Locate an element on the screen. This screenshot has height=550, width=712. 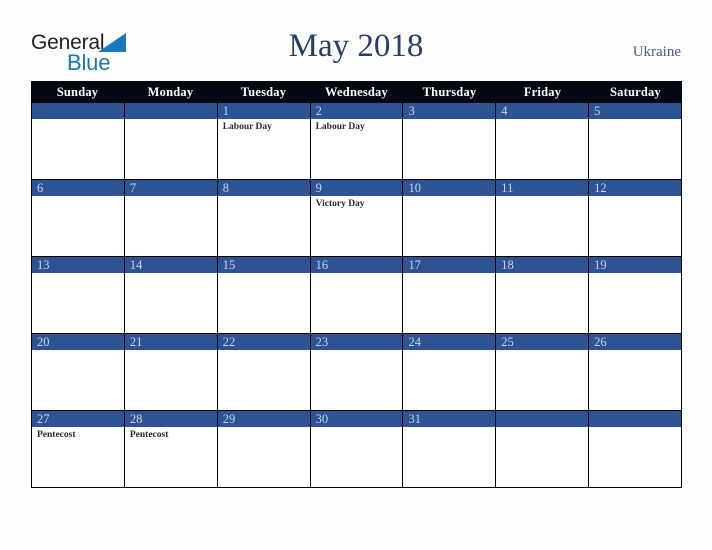
calendar-day-cell: 5 is located at coordinates (636, 141).